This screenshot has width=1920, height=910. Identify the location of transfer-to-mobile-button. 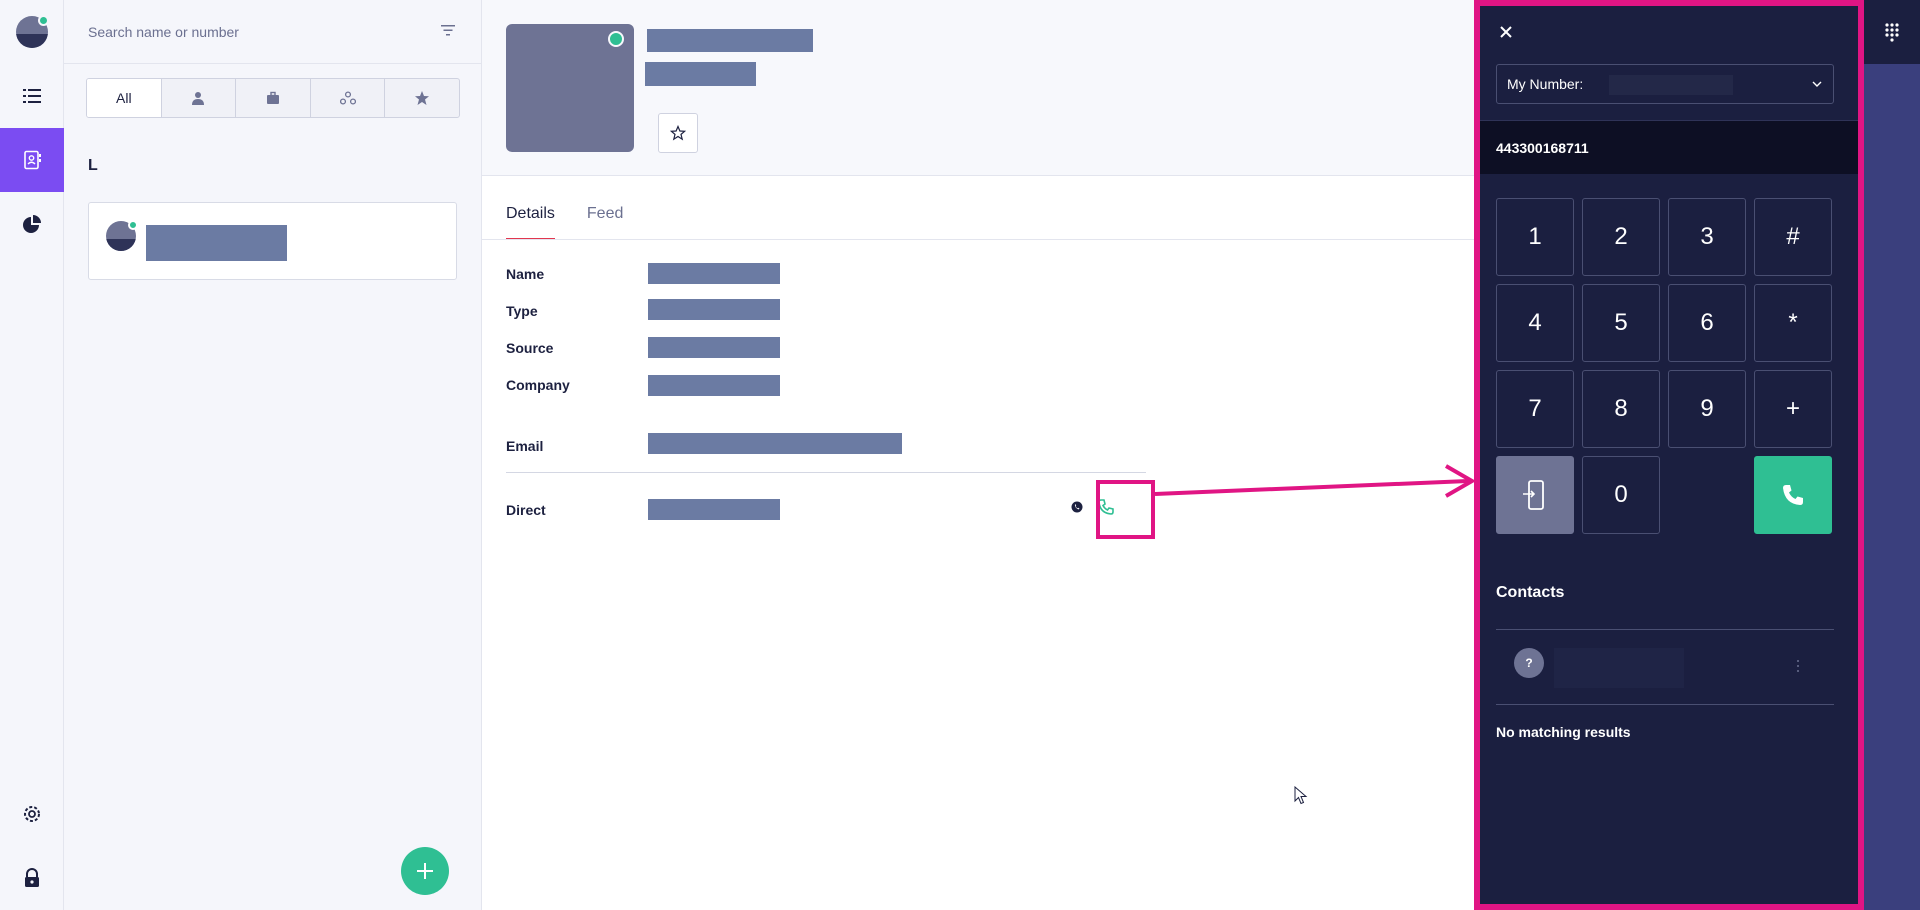
(1535, 495).